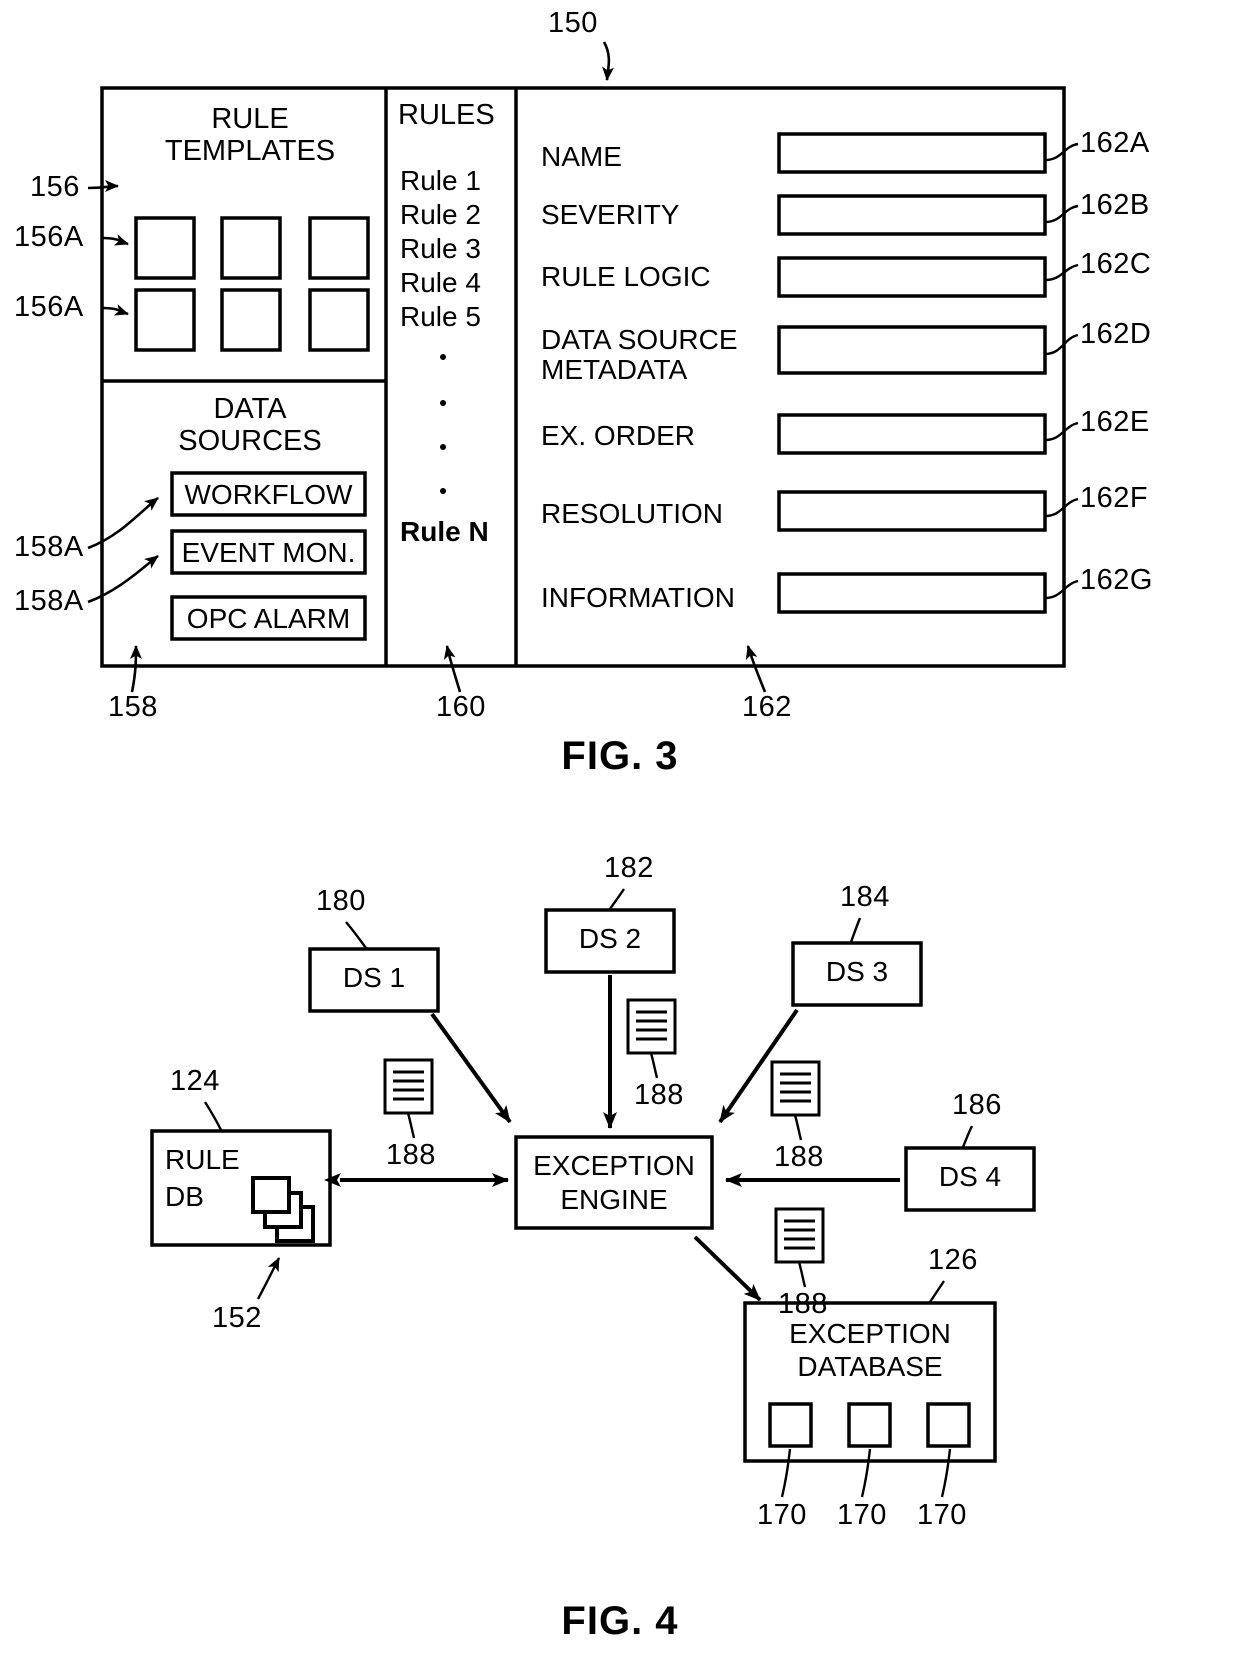 The height and width of the screenshot is (1667, 1240). Describe the element at coordinates (268, 494) in the screenshot. I see `data-source-workflow: WORKFLOW` at that location.